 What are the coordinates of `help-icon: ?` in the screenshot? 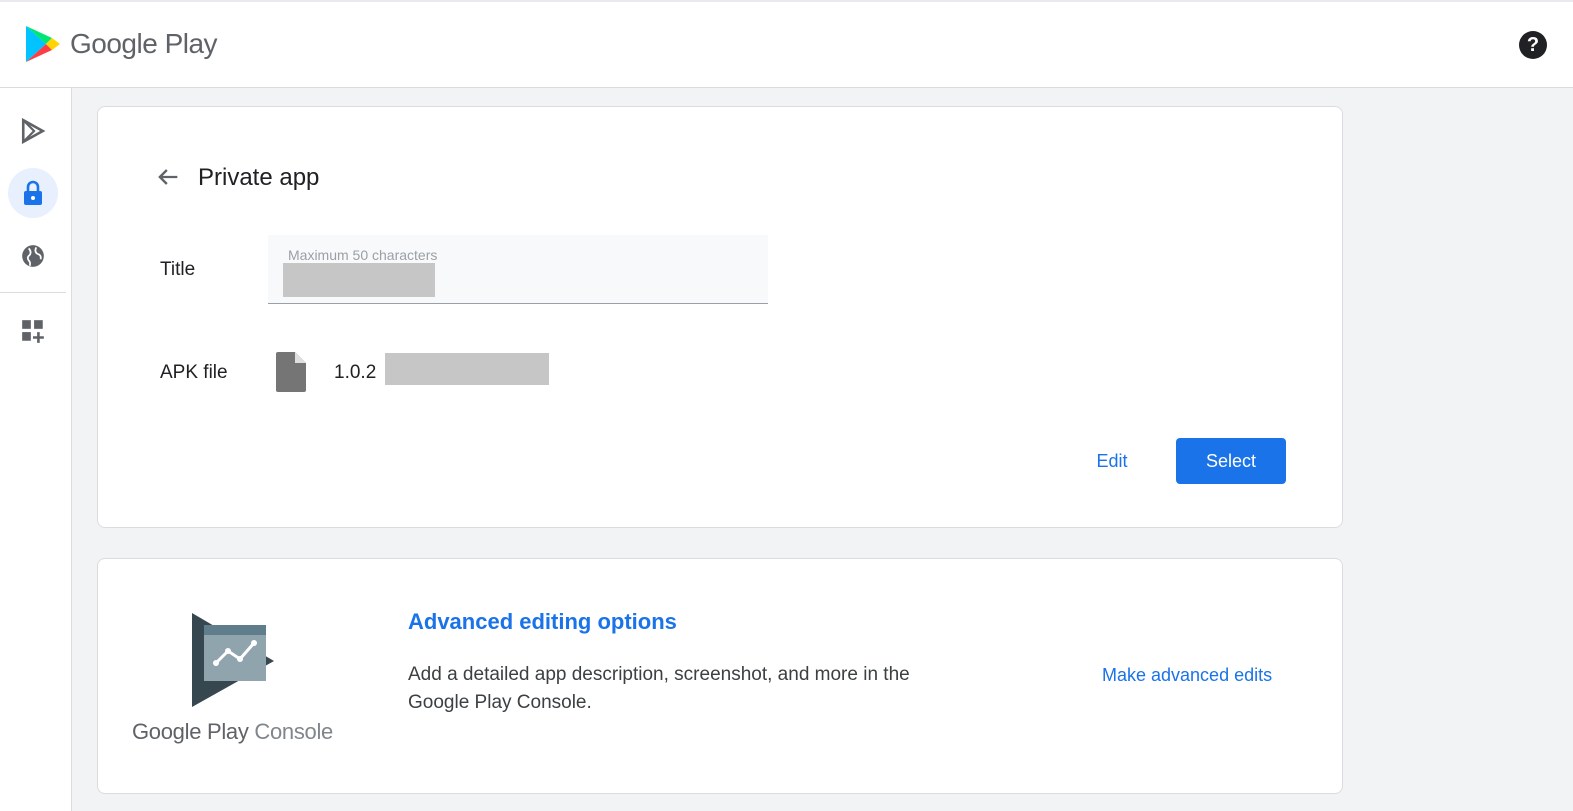 It's located at (1533, 45).